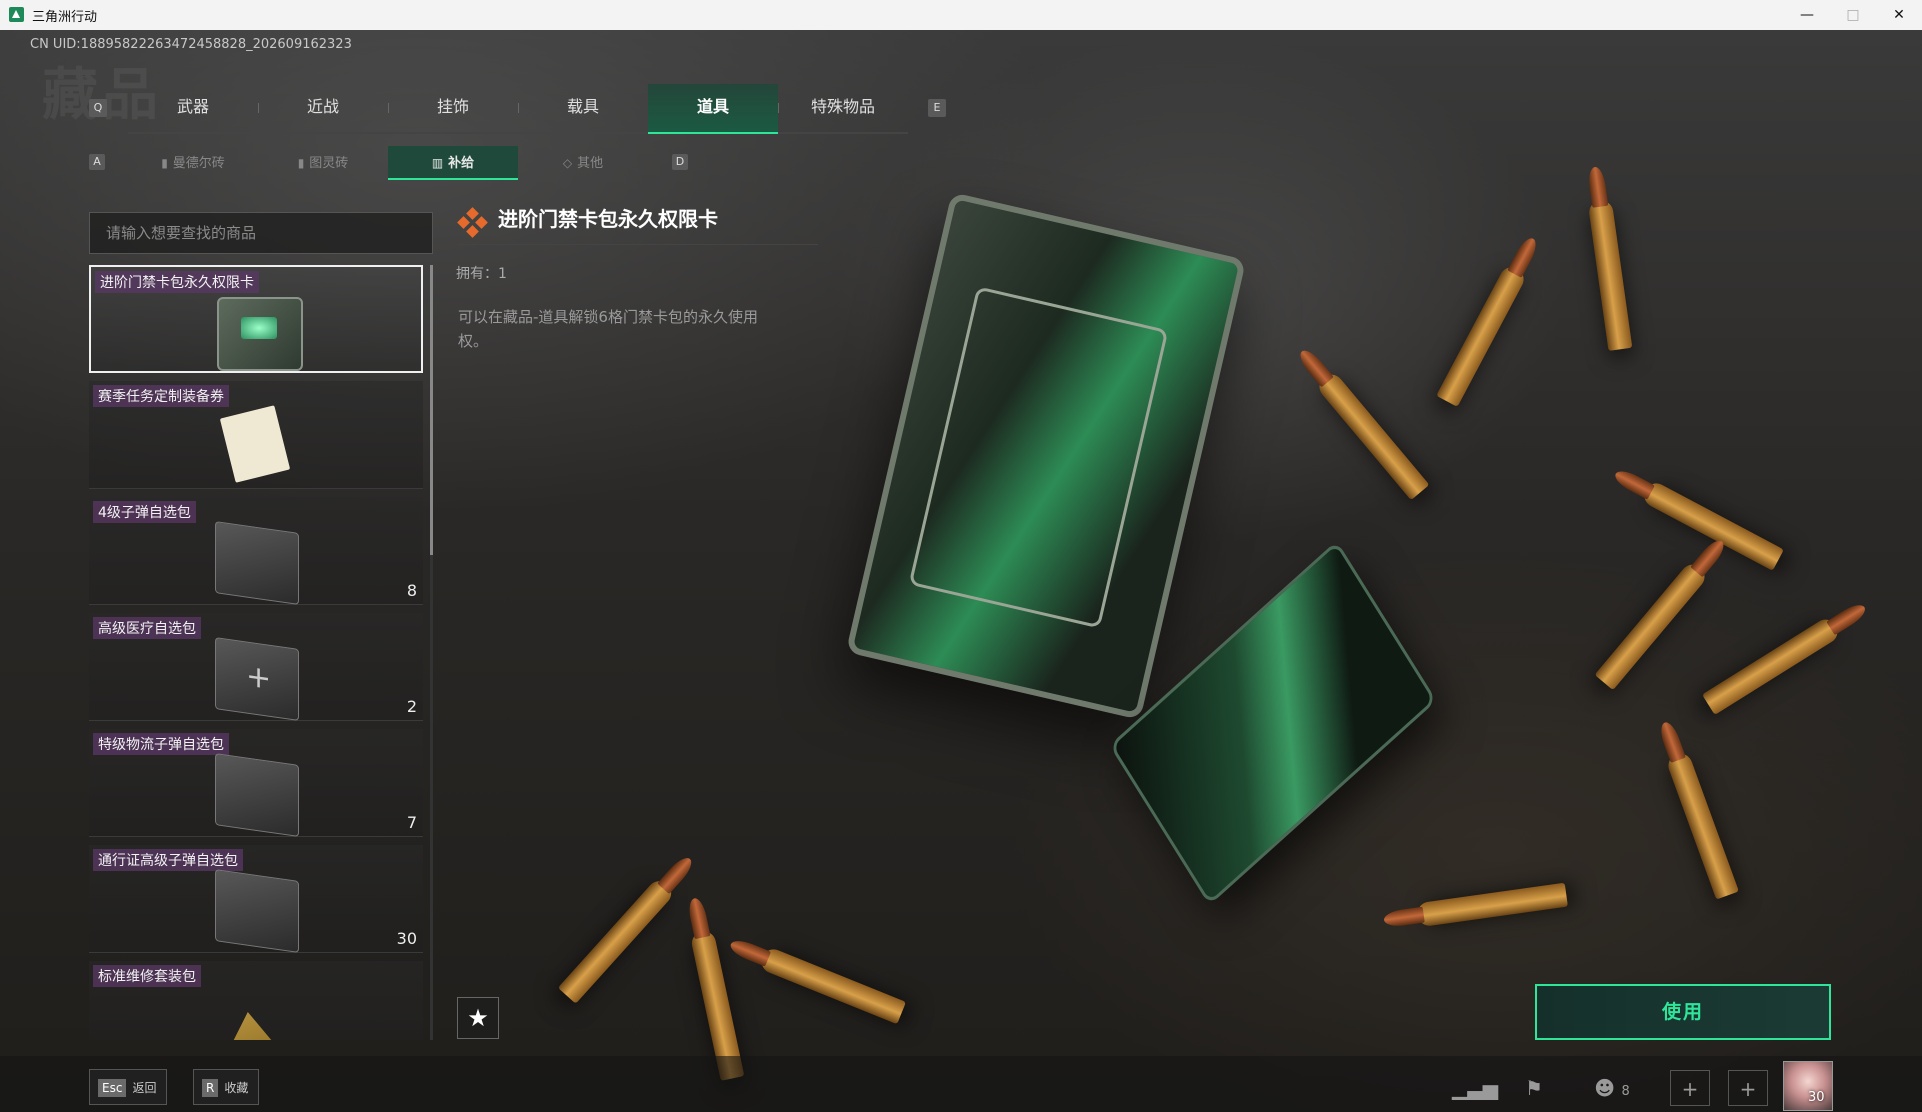 The height and width of the screenshot is (1112, 1922). What do you see at coordinates (323, 108) in the screenshot?
I see `tab-melee: 近战` at bounding box center [323, 108].